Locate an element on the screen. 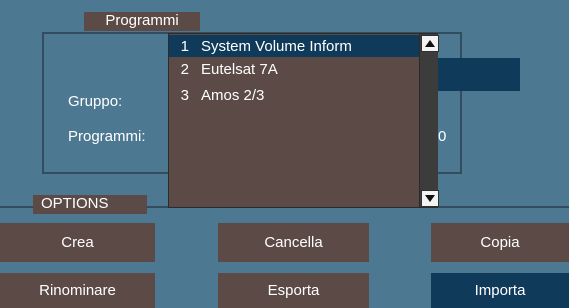 The width and height of the screenshot is (569, 308). crea-button: Crea is located at coordinates (77, 242).